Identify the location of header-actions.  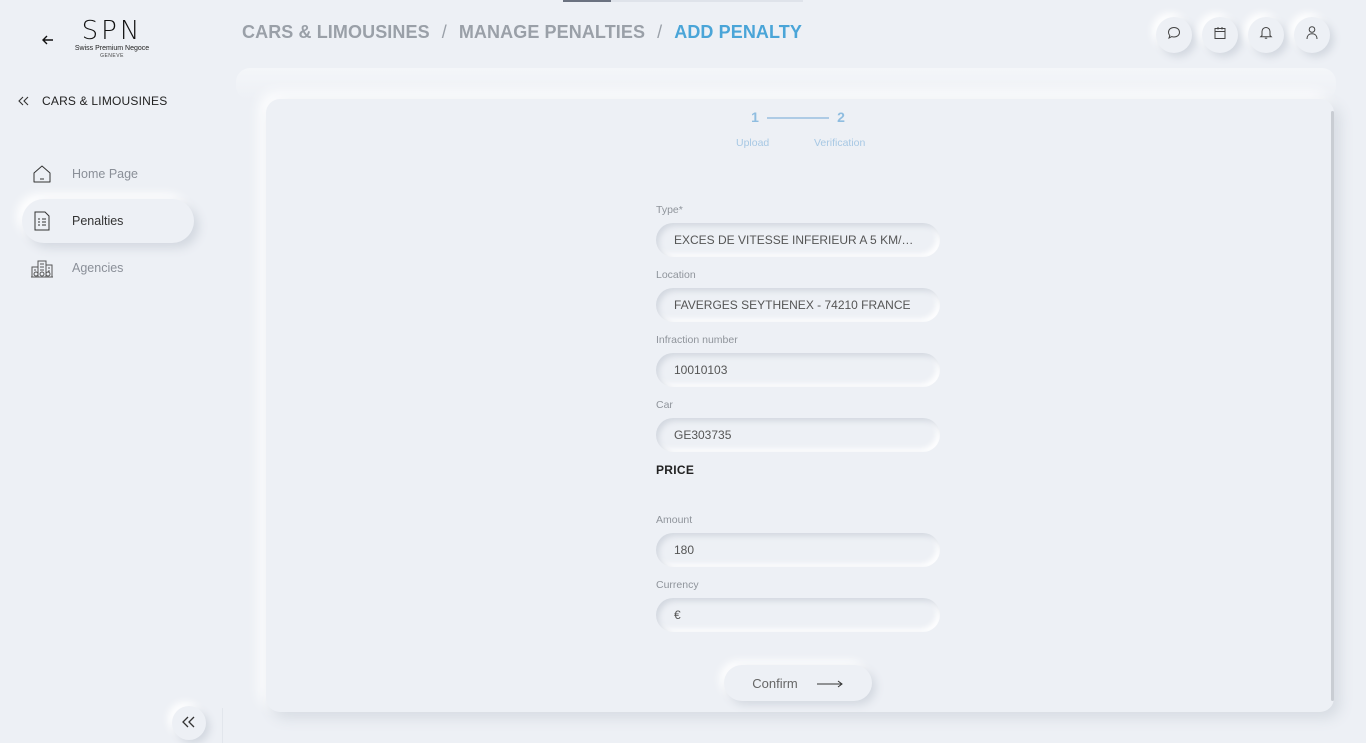
(1243, 35).